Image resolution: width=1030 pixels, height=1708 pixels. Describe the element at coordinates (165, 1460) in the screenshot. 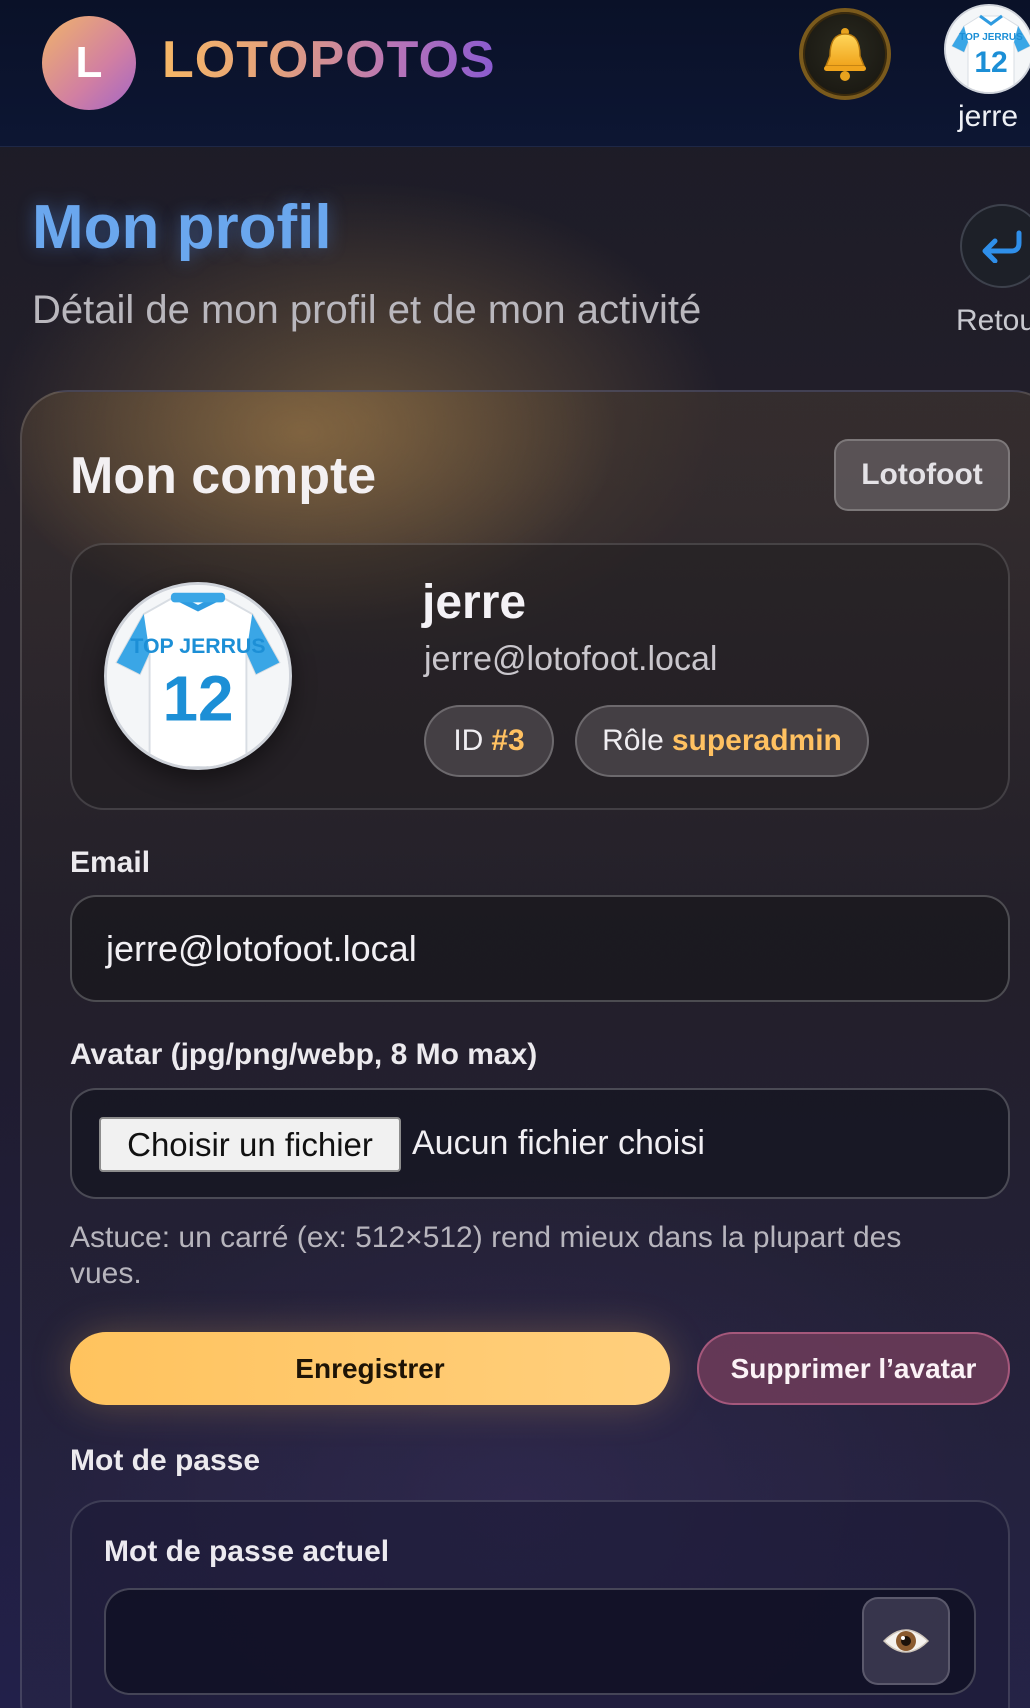

I see `password-section-label: Mot de passe` at that location.